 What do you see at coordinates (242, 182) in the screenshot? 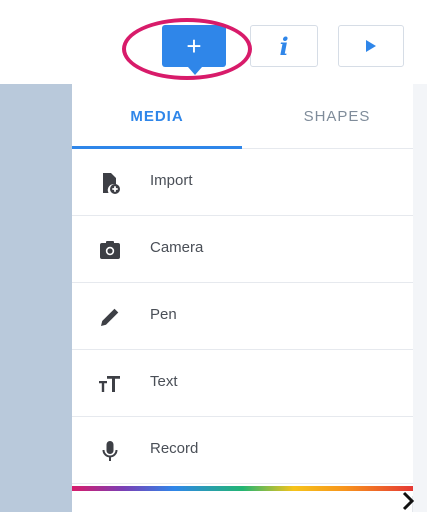
I see `menu-item-import: Import` at bounding box center [242, 182].